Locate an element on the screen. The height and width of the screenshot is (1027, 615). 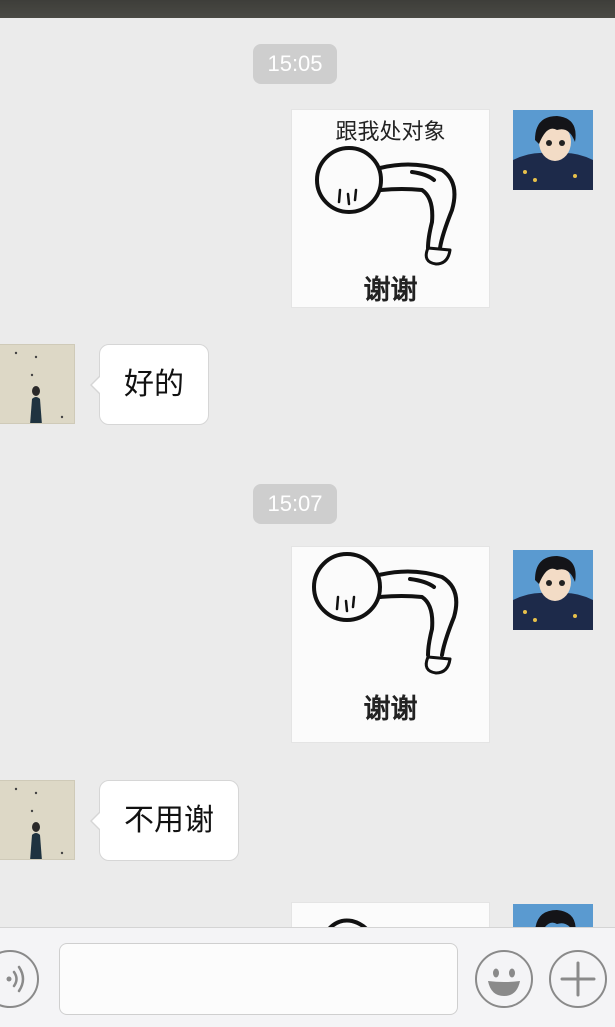
message-bubble: 好的 is located at coordinates (149, 384).